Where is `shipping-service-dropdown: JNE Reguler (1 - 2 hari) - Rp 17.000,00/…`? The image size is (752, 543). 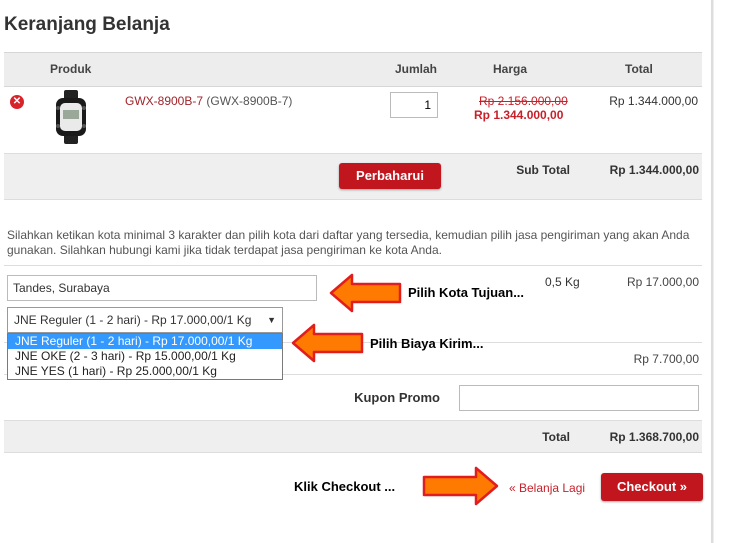
shipping-service-dropdown: JNE Reguler (1 - 2 hari) - Rp 17.000,00/… is located at coordinates (145, 356).